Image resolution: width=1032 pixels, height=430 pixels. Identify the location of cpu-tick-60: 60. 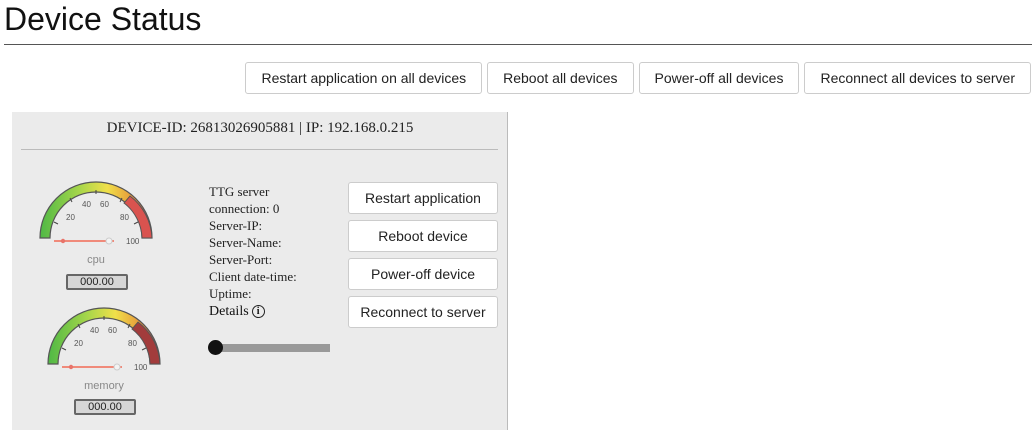
(104, 204).